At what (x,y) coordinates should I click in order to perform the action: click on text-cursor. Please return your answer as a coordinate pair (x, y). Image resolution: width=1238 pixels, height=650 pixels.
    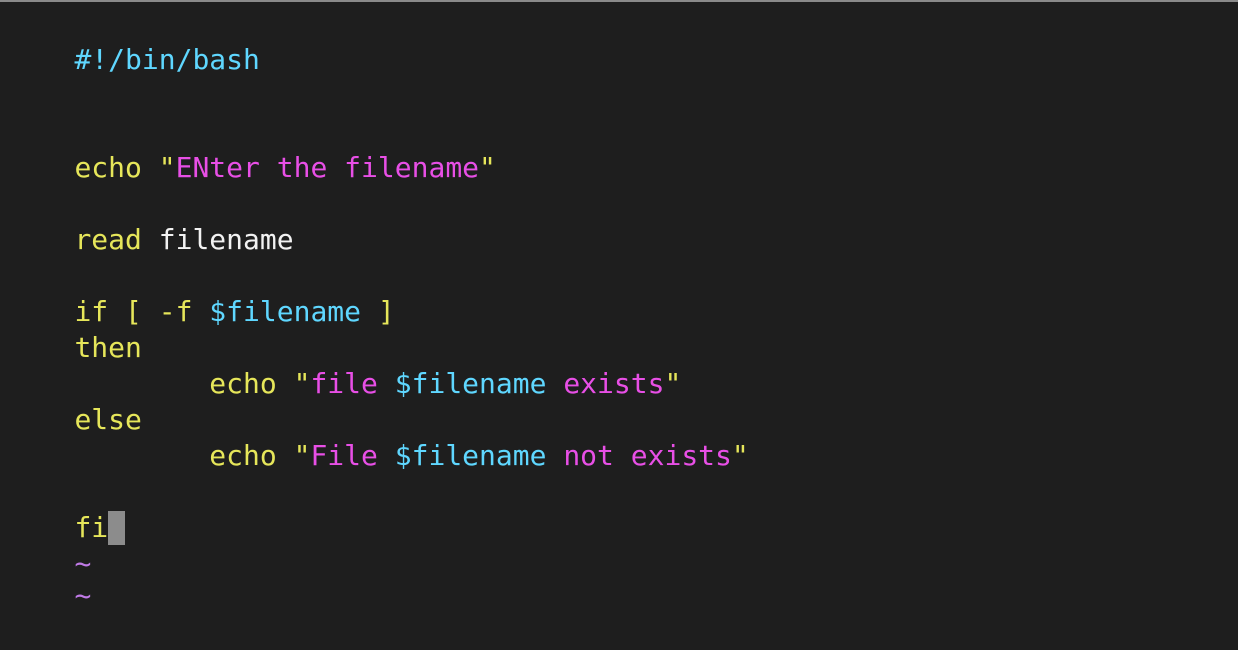
    Looking at the image, I should click on (117, 528).